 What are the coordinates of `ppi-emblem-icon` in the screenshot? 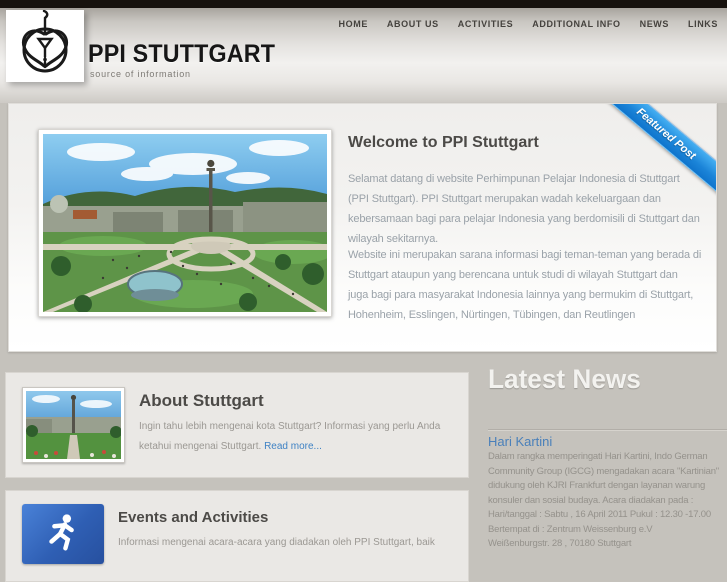 It's located at (45, 46).